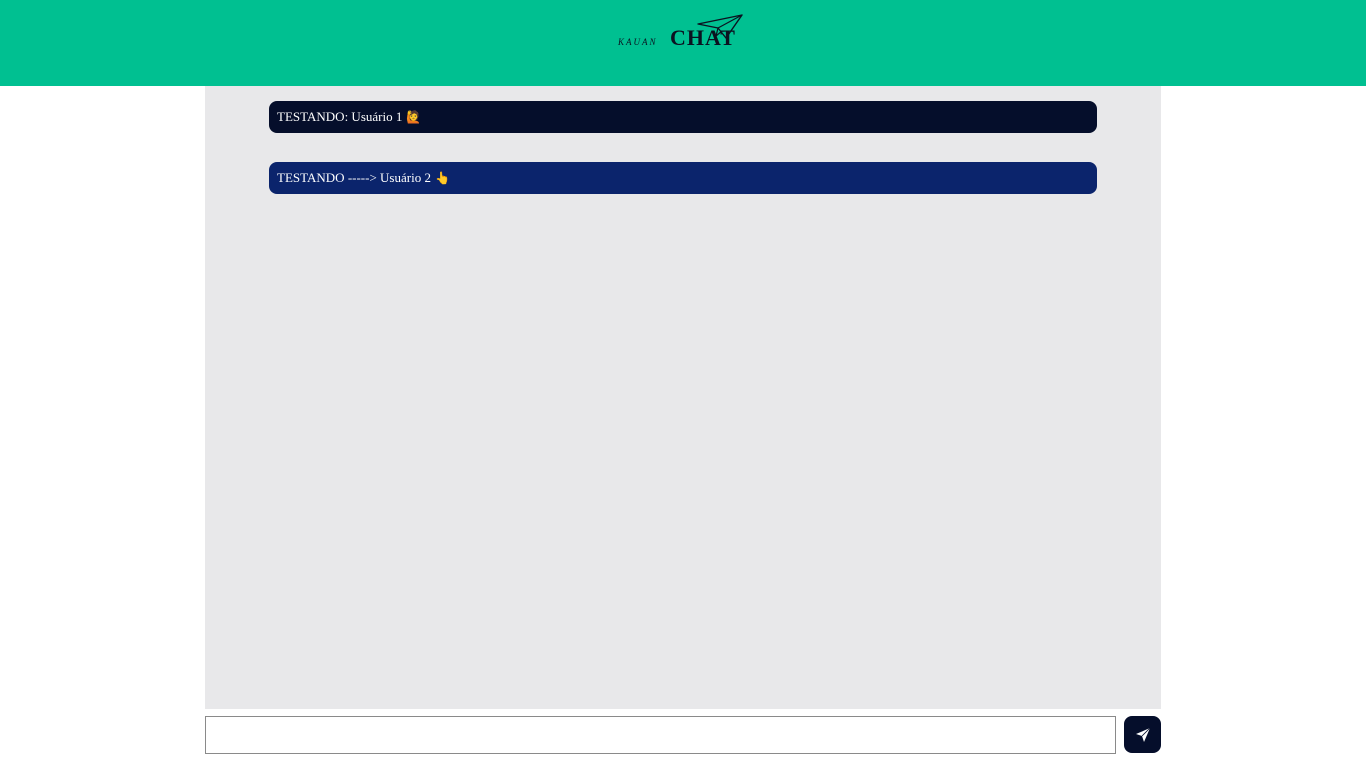  Describe the element at coordinates (638, 42) in the screenshot. I see `logo-small-text: KAUAN` at that location.